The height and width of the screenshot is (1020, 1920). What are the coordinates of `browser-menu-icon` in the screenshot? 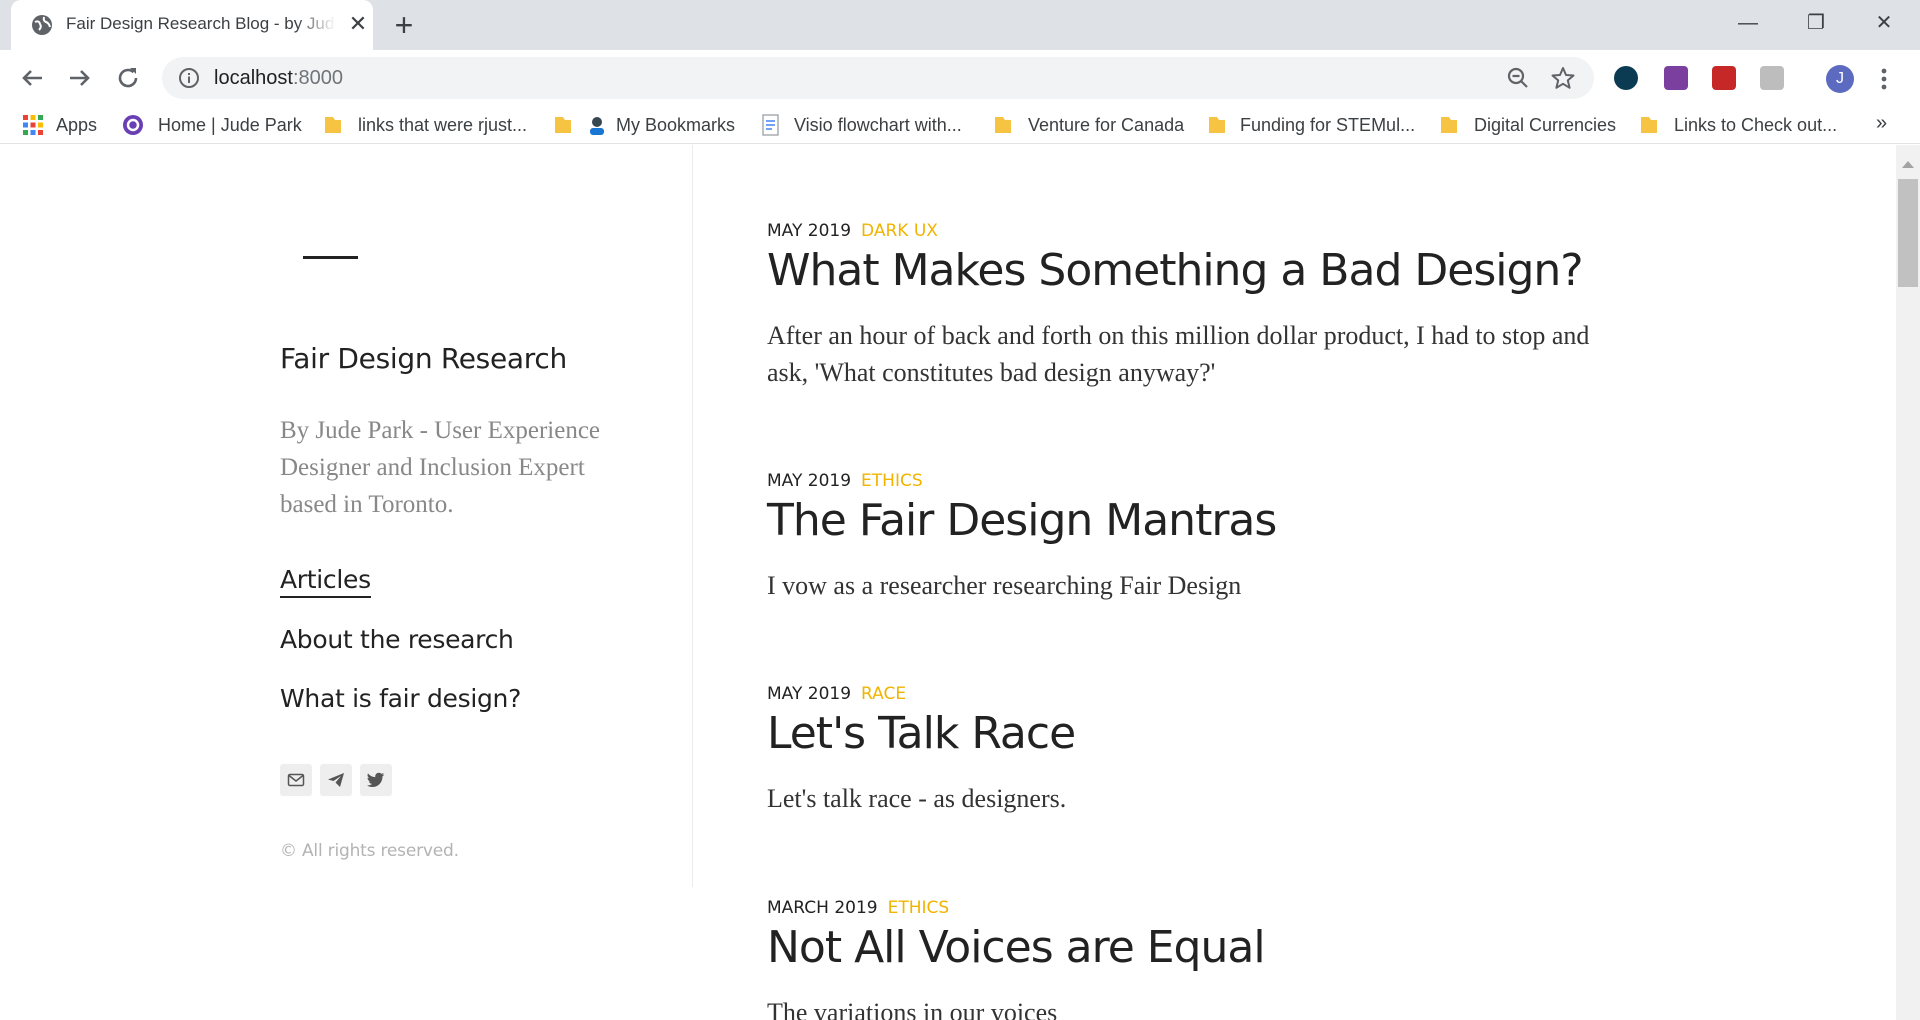 It's located at (1884, 79).